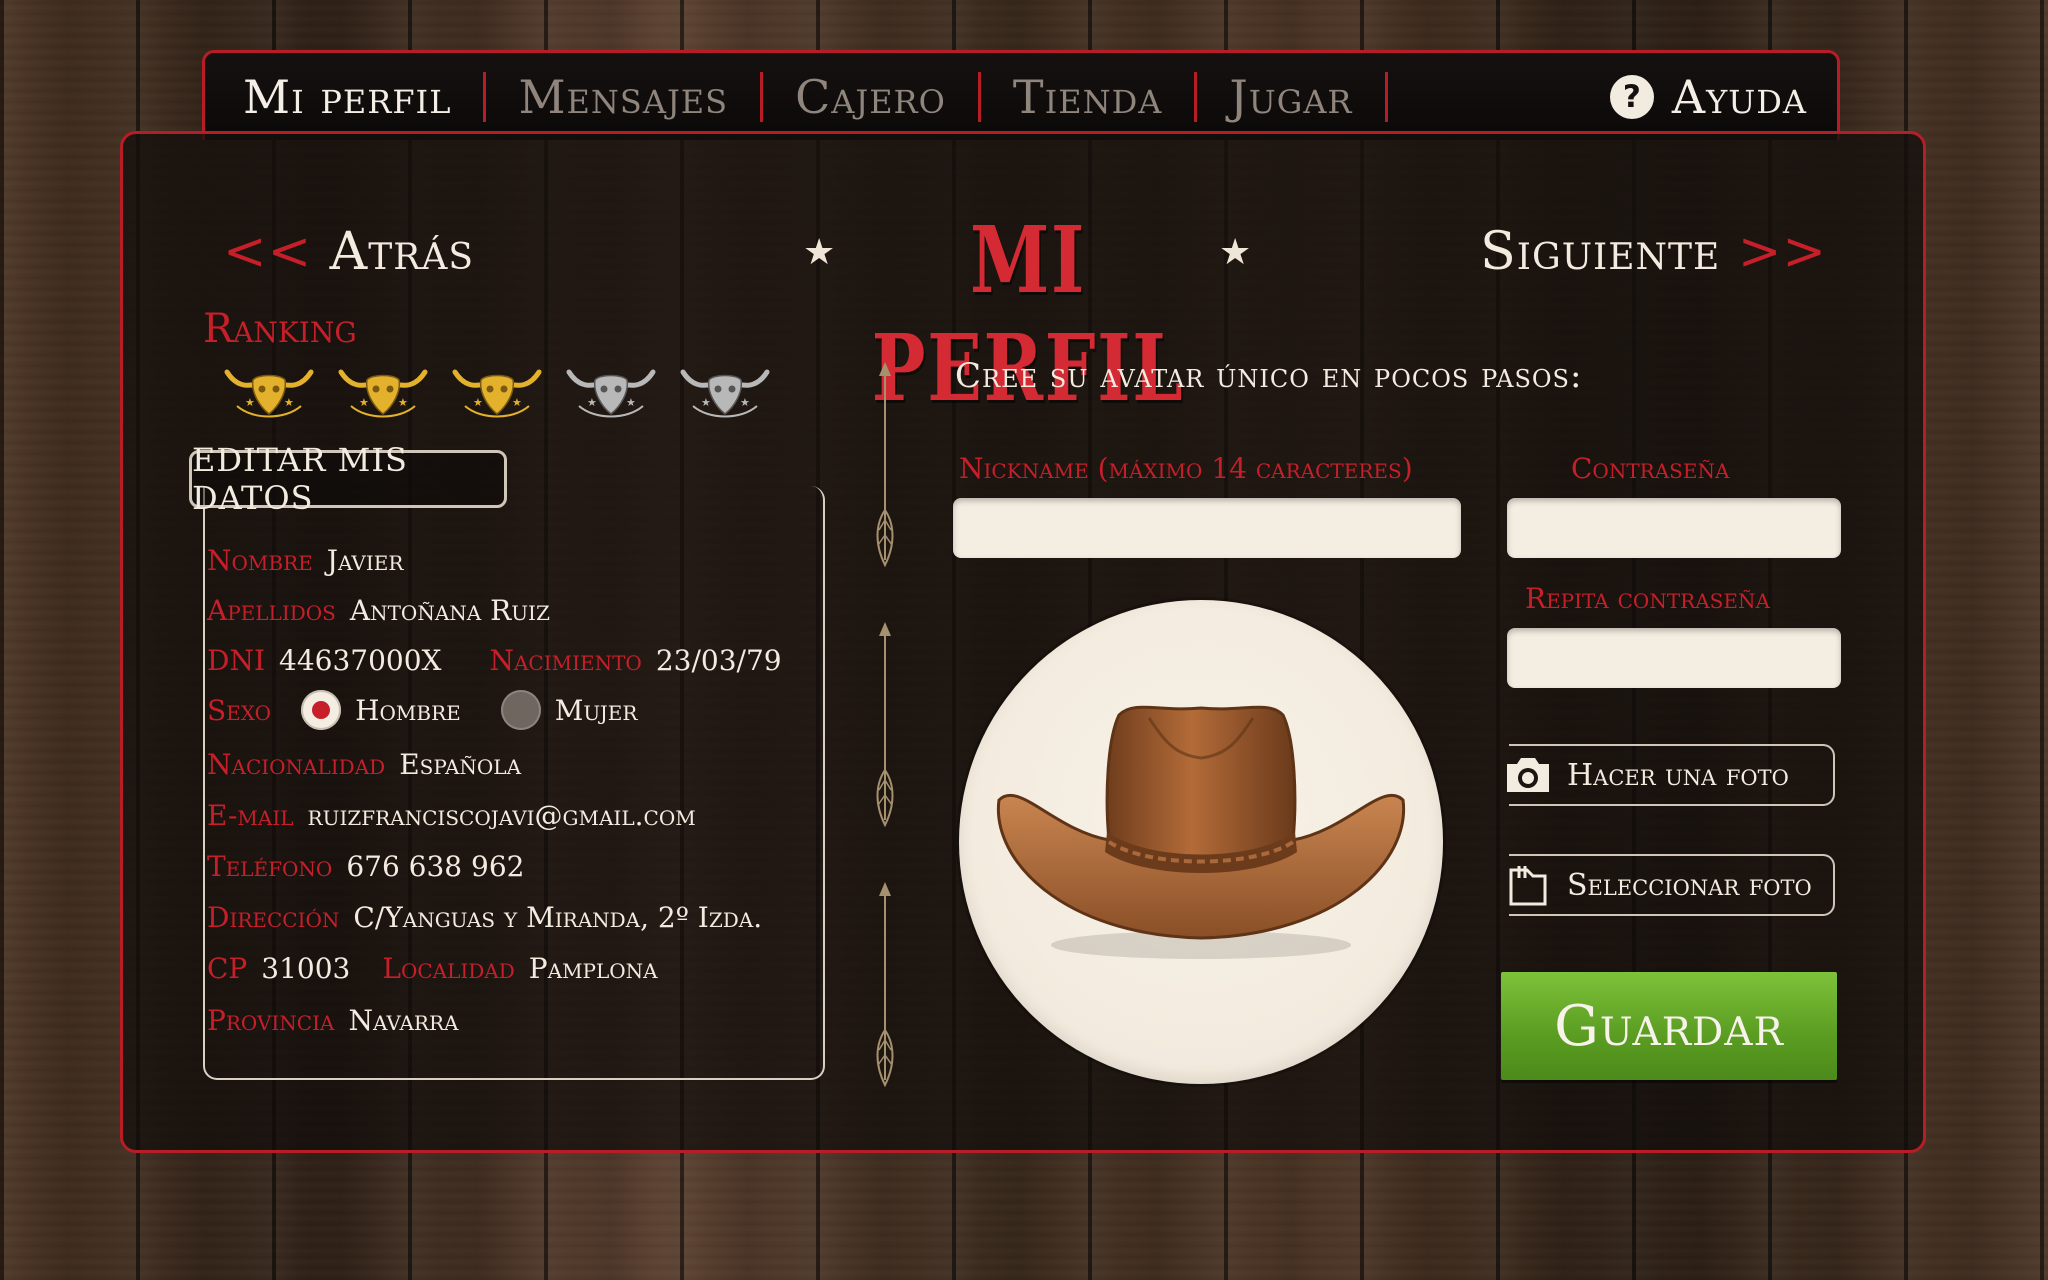  I want to click on row-cp-localidad: CP 31003 Localidad Pamplona, so click(432, 968).